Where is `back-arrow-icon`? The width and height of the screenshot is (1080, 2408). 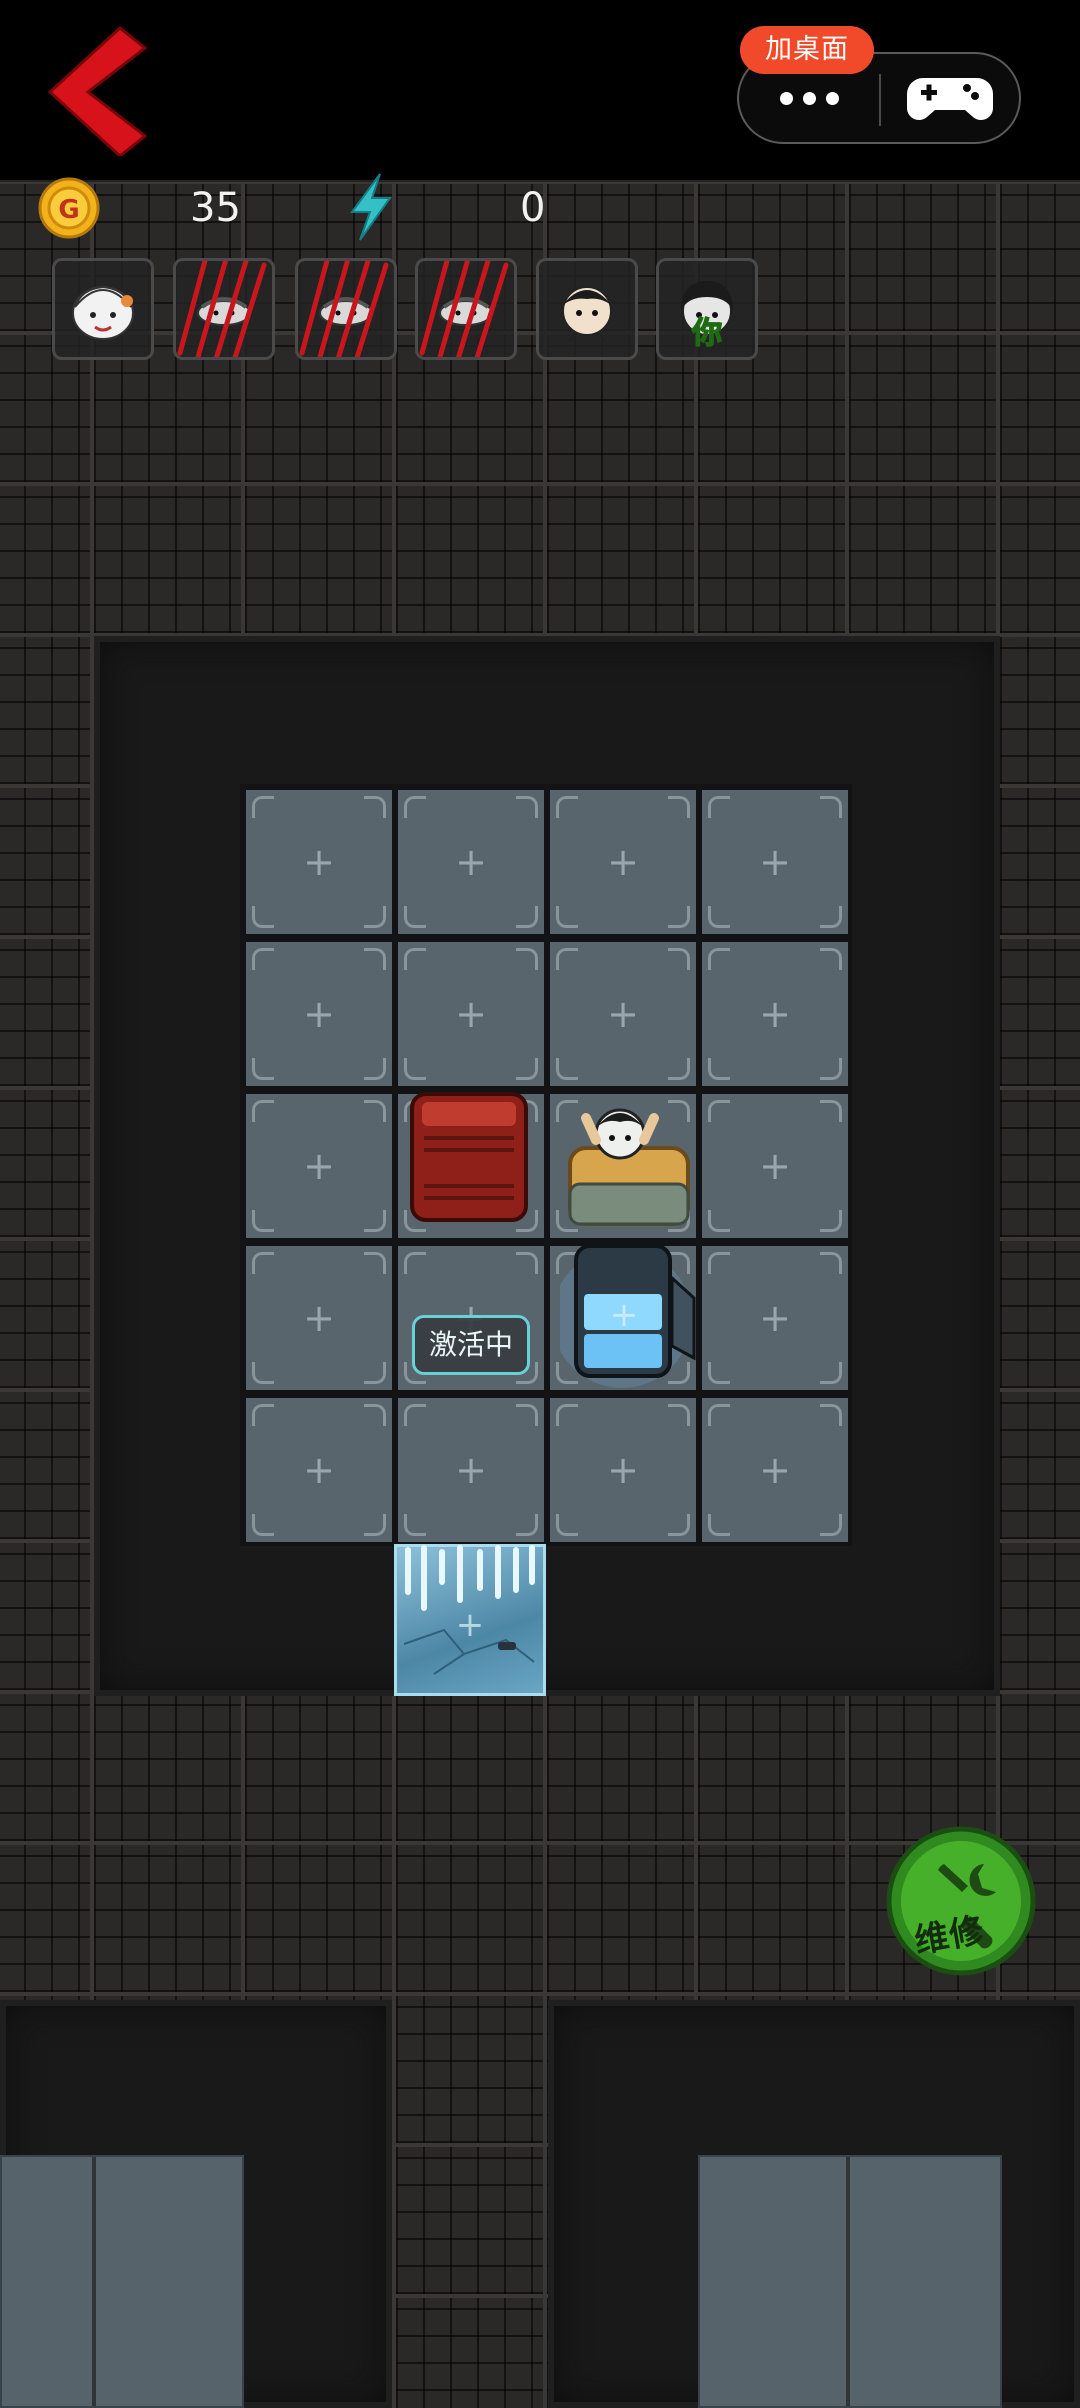
back-arrow-icon is located at coordinates (95, 91).